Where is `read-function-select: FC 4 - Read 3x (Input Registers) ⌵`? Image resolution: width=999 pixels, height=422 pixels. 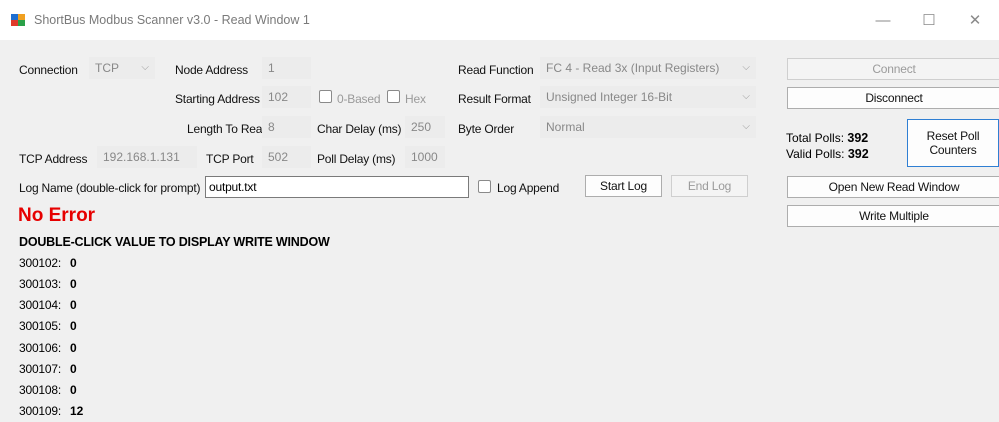
read-function-select: FC 4 - Read 3x (Input Registers) ⌵ is located at coordinates (648, 68).